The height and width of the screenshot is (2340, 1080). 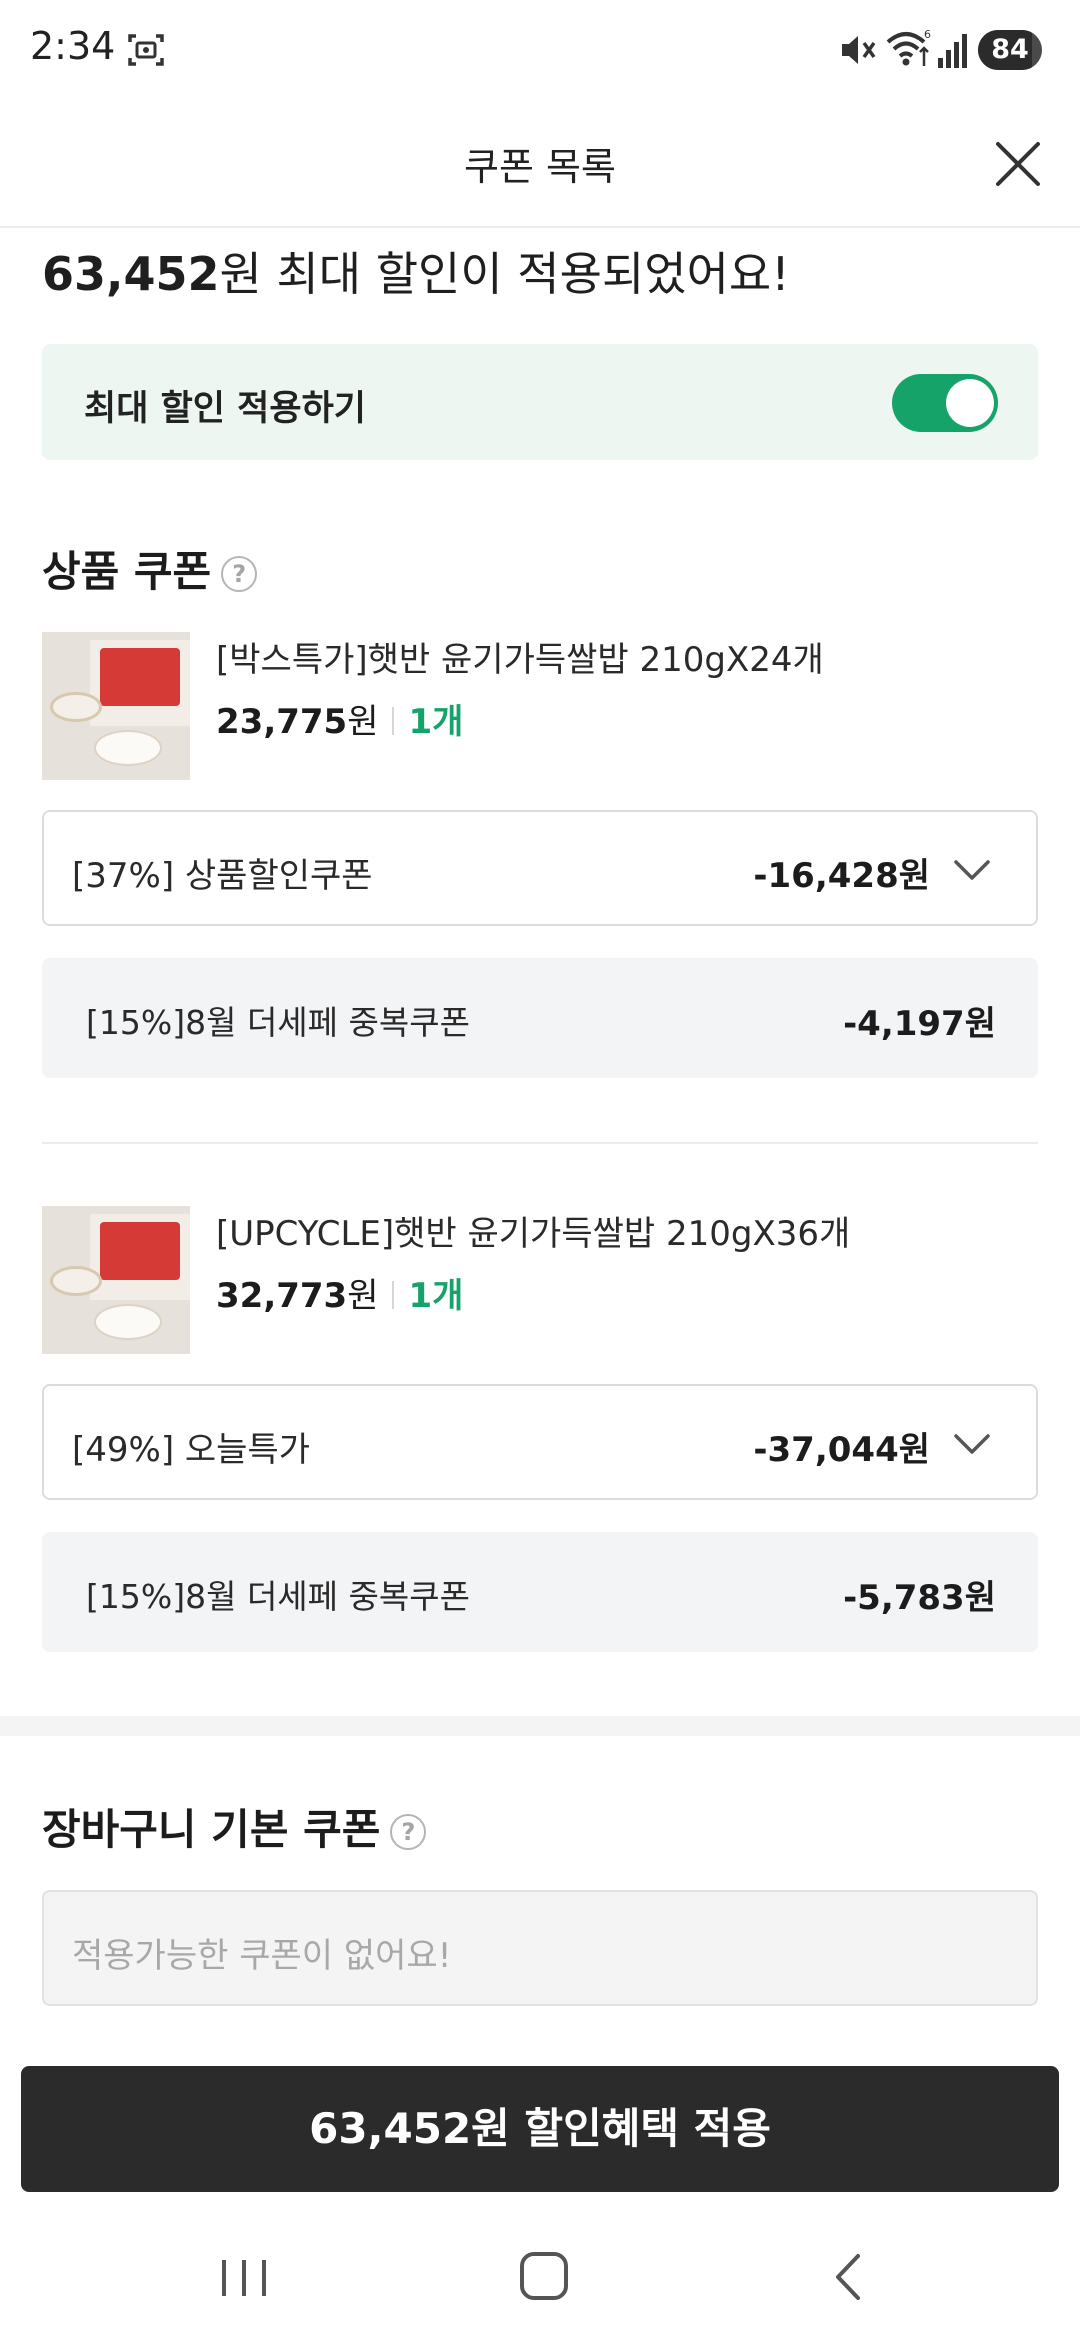 What do you see at coordinates (225, 409) in the screenshot?
I see `max-discount-label: 최대 할인 적용하기` at bounding box center [225, 409].